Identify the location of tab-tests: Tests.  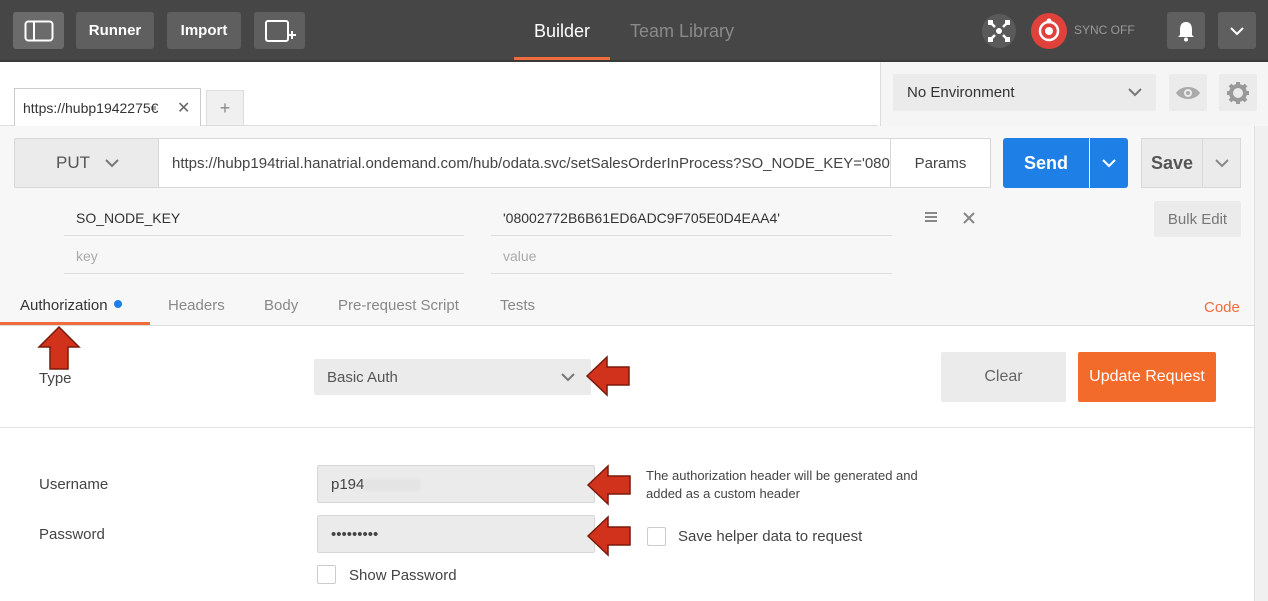
(517, 305).